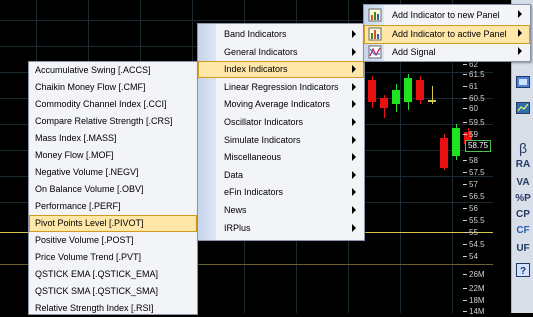 The height and width of the screenshot is (317, 533). I want to click on indicator-menu-item: Mass Index [.MASS], so click(113, 138).